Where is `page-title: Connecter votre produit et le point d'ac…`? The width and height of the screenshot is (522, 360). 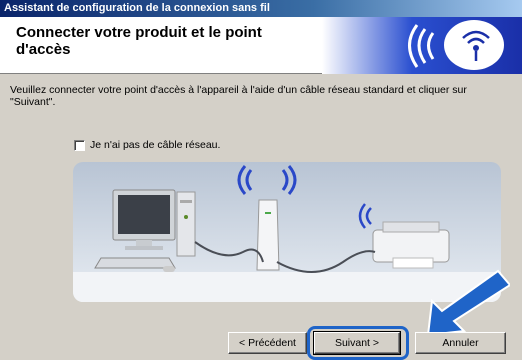 page-title: Connecter votre produit et le point d'ac… is located at coordinates (139, 41).